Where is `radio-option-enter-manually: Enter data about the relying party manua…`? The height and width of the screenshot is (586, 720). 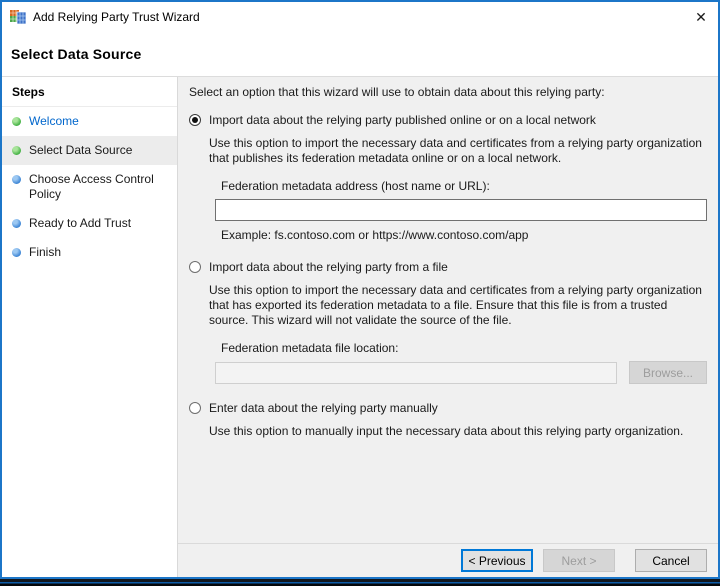 radio-option-enter-manually: Enter data about the relying party manua… is located at coordinates (448, 408).